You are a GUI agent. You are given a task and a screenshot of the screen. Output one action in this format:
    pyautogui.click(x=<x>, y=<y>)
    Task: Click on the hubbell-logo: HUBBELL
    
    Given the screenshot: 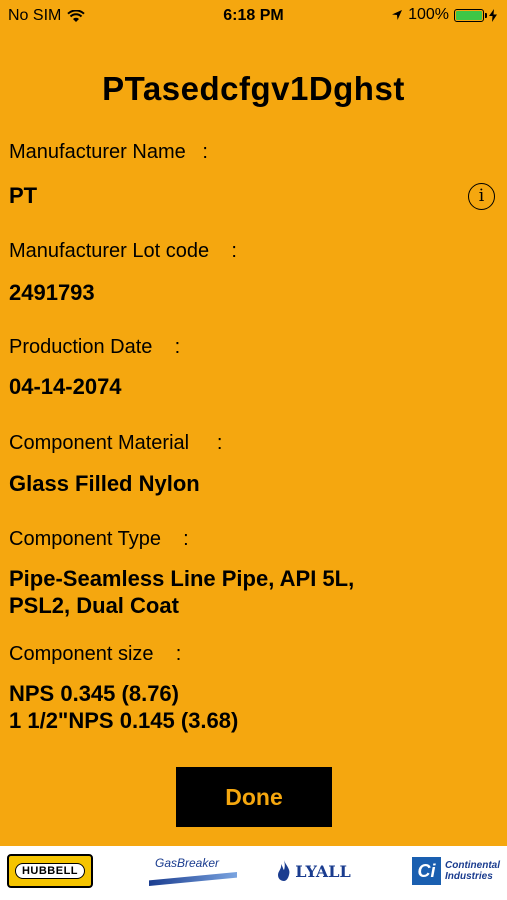 What is the action you would take?
    pyautogui.click(x=50, y=871)
    